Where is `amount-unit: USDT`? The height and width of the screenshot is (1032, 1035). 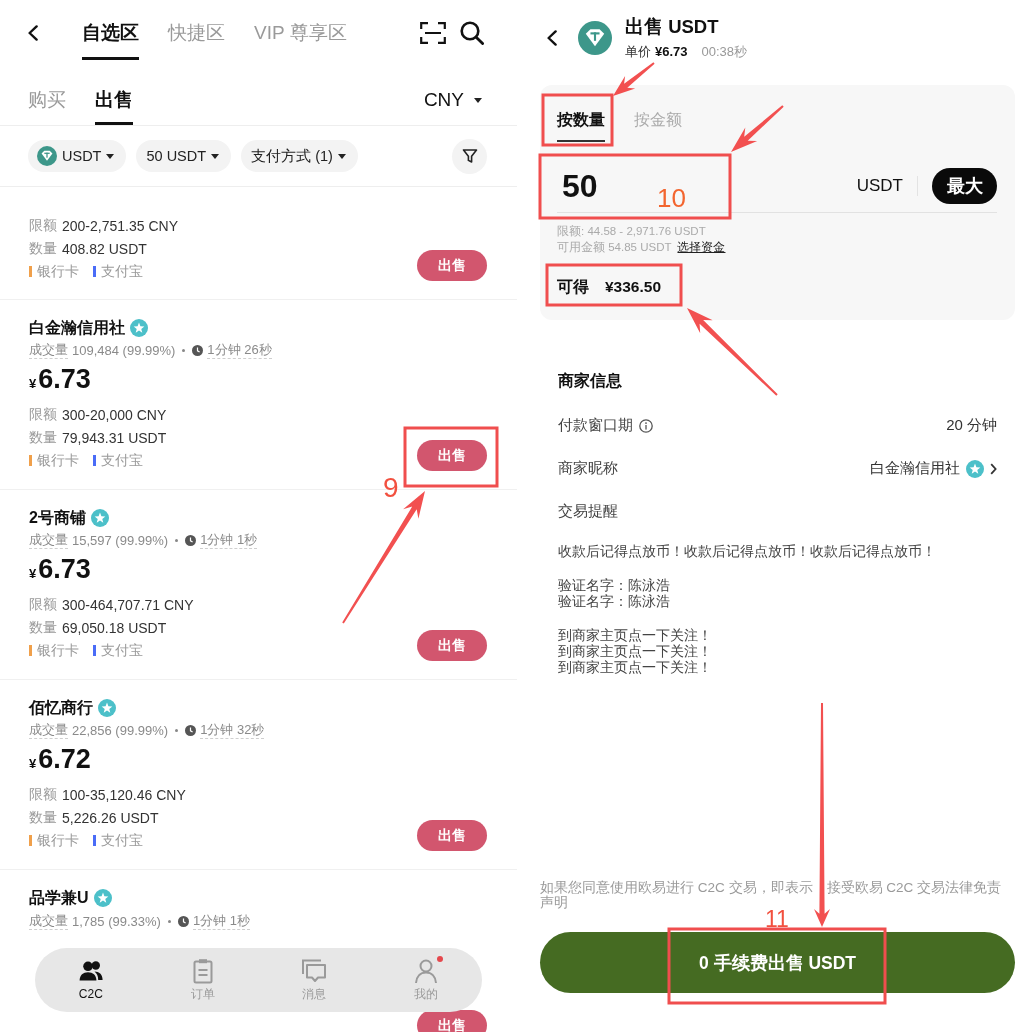
amount-unit: USDT is located at coordinates (879, 186).